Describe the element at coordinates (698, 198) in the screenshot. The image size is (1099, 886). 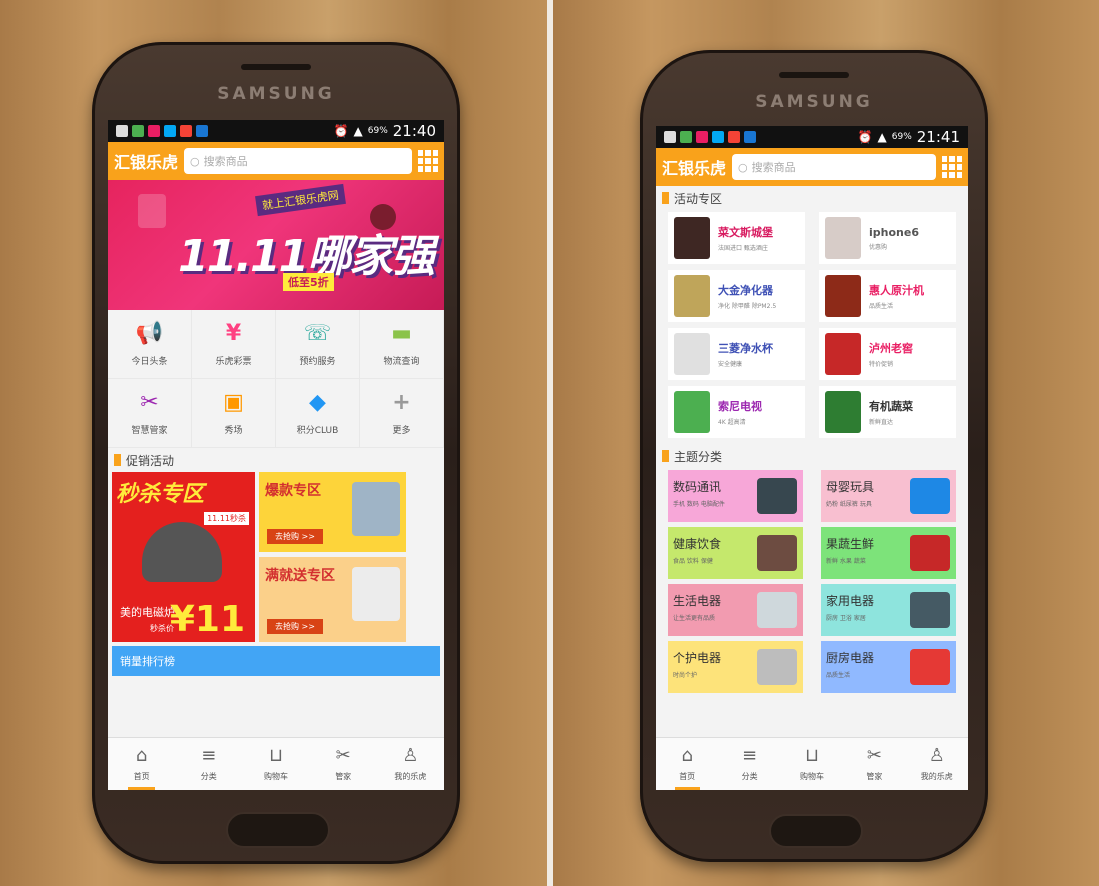
I see `section-title: 活动专区` at that location.